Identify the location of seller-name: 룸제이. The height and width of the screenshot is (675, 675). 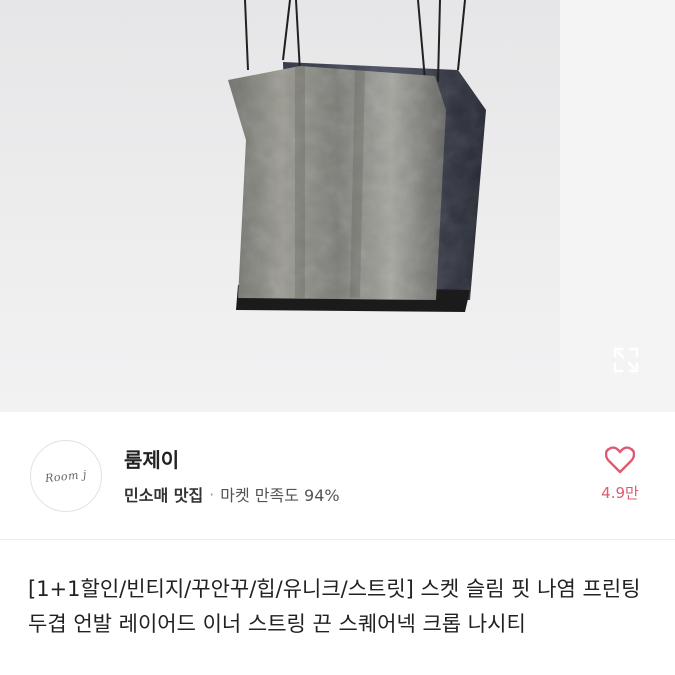
(151, 458).